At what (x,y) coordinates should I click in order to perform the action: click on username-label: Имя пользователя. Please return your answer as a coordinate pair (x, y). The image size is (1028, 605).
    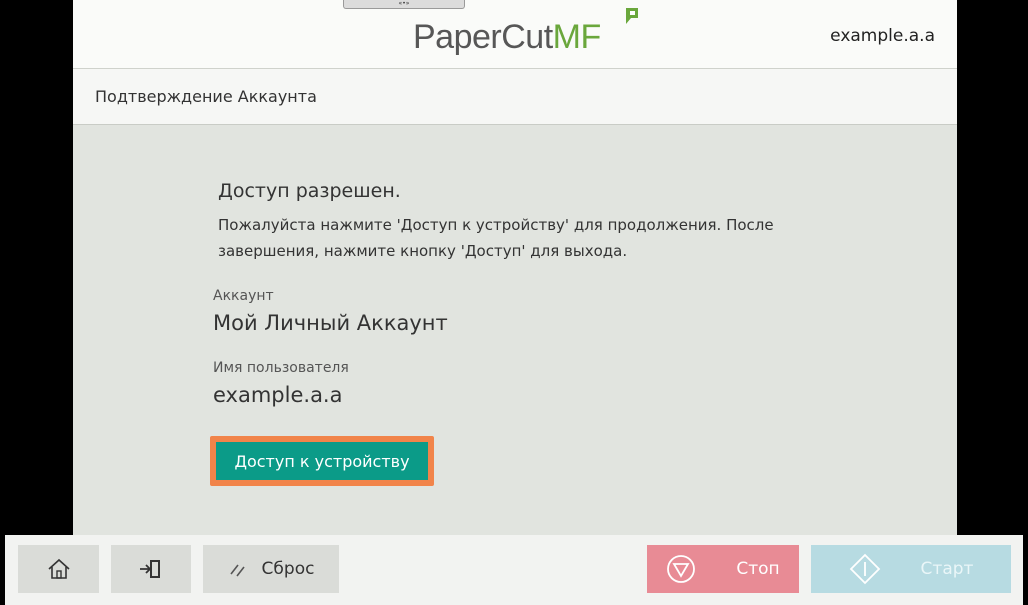
    Looking at the image, I should click on (281, 368).